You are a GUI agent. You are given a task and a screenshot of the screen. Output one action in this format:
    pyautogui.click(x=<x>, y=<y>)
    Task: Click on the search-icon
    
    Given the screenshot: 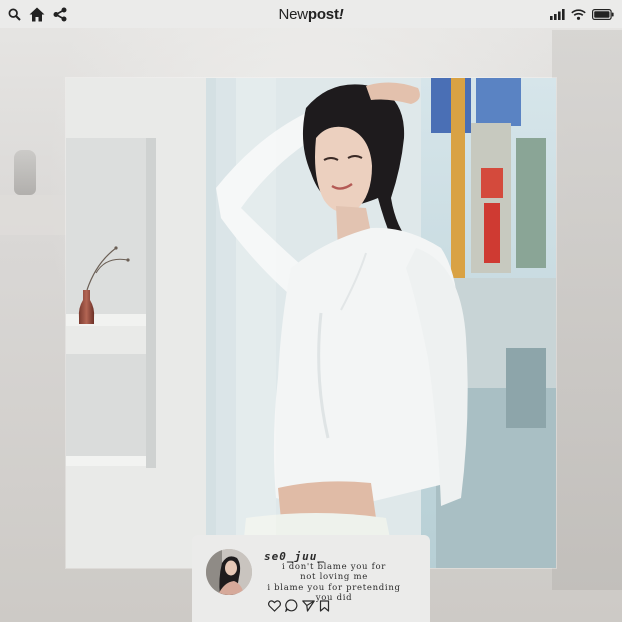 What is the action you would take?
    pyautogui.click(x=14, y=14)
    